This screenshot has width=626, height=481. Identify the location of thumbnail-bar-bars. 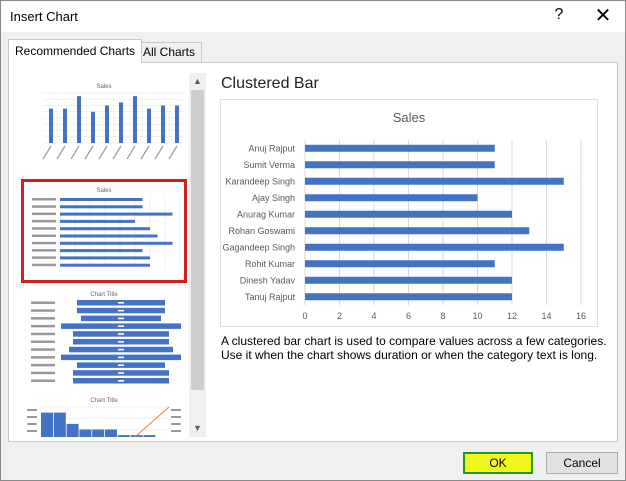
(106, 232).